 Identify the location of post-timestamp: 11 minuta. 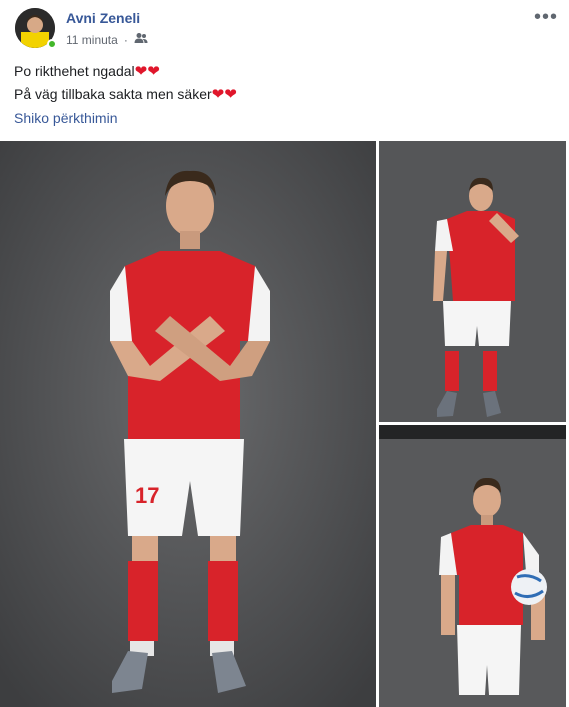
(92, 40).